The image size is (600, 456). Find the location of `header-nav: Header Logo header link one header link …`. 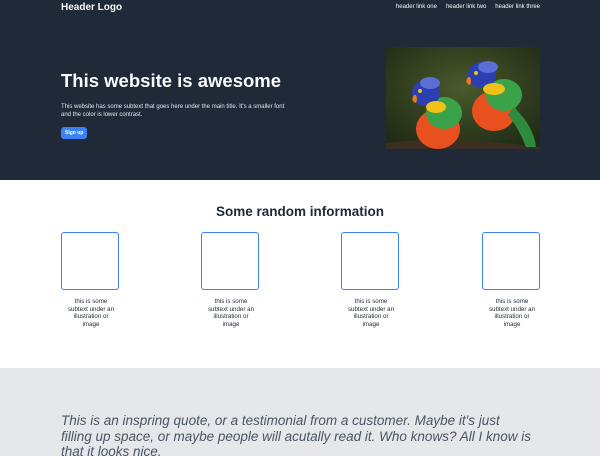

header-nav: Header Logo header link one header link … is located at coordinates (300, 9).